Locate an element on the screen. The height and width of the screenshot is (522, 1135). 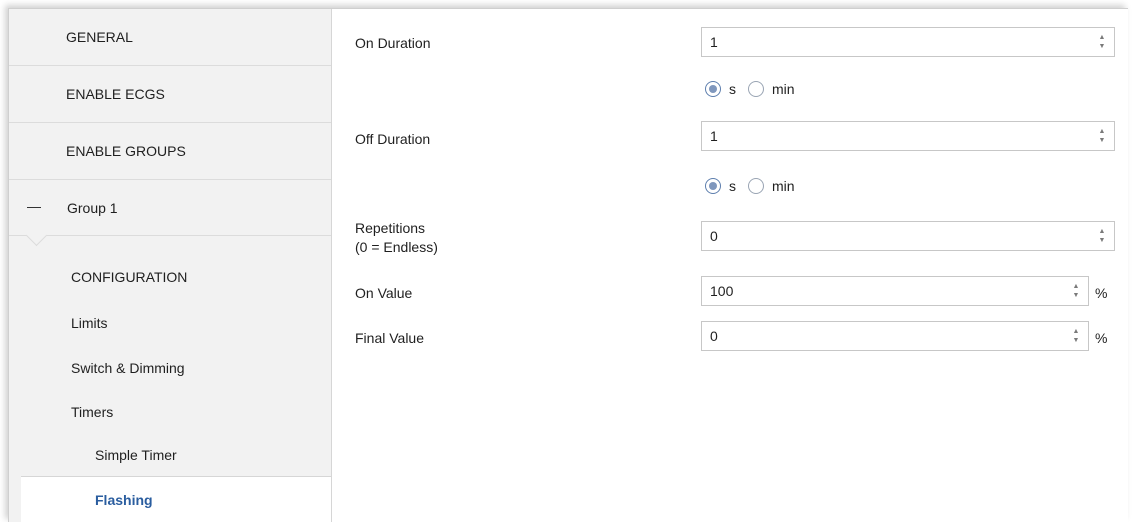
off-duration-unit-group: s min is located at coordinates (756, 186).